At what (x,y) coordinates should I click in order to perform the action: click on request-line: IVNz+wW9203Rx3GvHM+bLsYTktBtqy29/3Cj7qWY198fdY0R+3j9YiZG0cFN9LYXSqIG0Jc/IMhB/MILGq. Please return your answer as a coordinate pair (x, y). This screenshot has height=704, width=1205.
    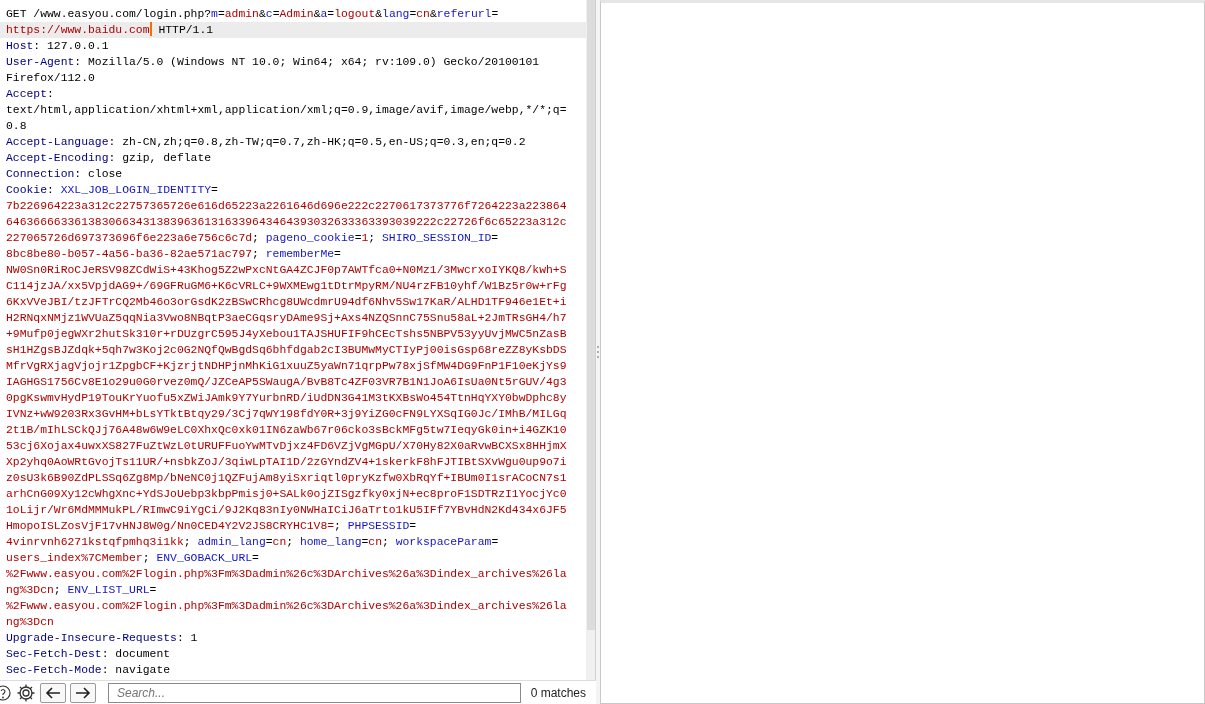
    Looking at the image, I should click on (286, 414).